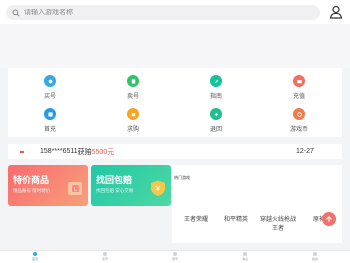 This screenshot has height=263, width=350. I want to click on notice-phone: 158****6511, so click(59, 151).